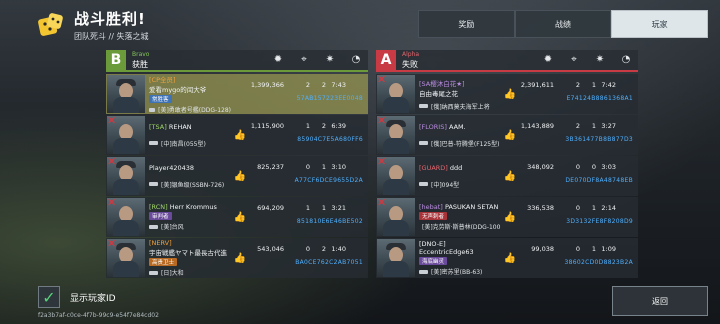 The height and width of the screenshot is (324, 720). I want to click on team-letter-badge: B, so click(116, 60).